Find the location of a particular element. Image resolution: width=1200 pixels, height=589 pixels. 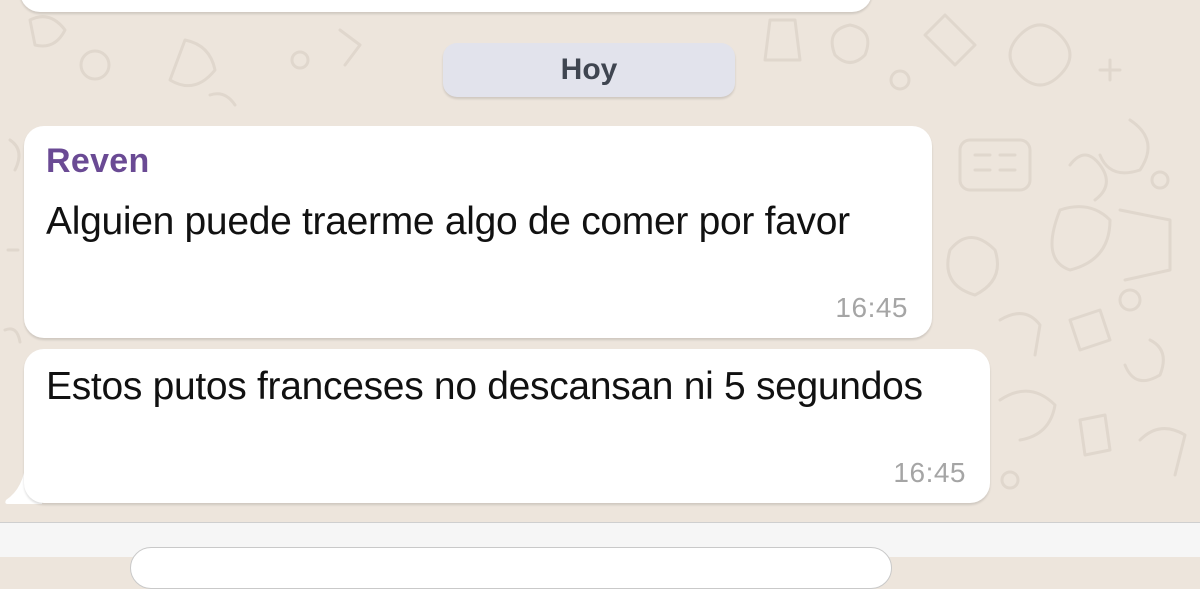

message-input-field is located at coordinates (511, 568).